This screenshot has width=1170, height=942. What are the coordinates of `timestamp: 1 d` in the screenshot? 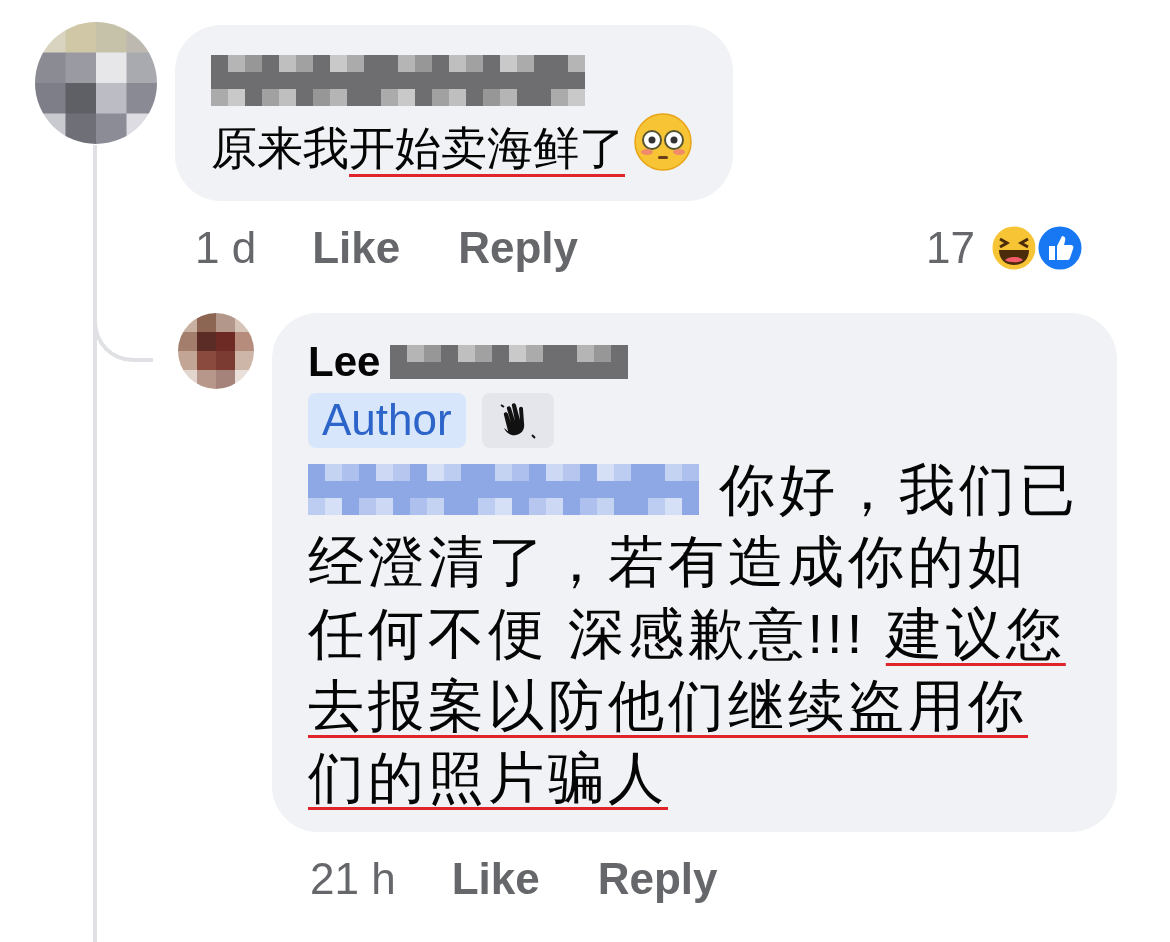 It's located at (226, 248).